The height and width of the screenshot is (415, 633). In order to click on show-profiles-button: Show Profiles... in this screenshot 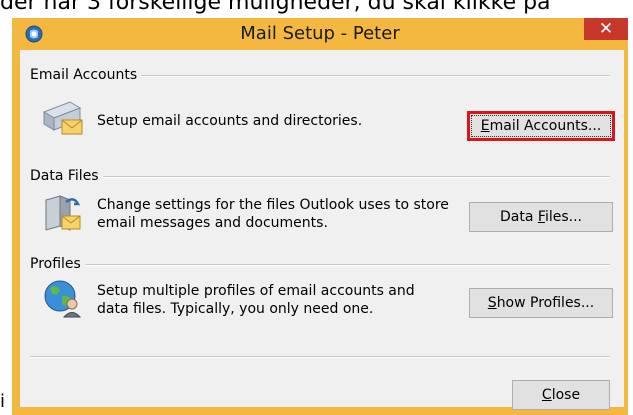, I will do `click(541, 303)`.